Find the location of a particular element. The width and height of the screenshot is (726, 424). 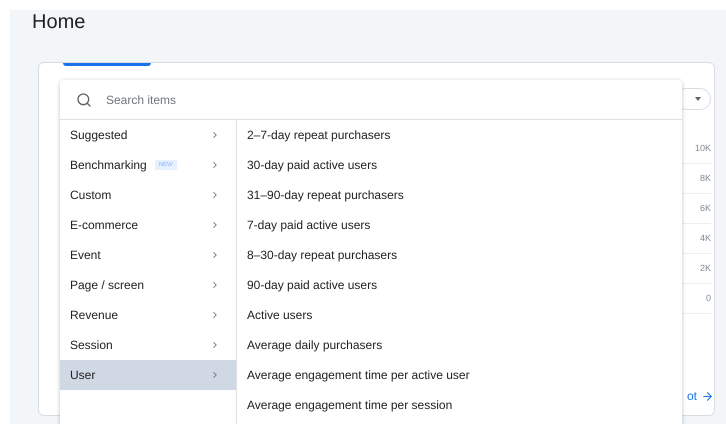

axis-label: 2K is located at coordinates (705, 268).